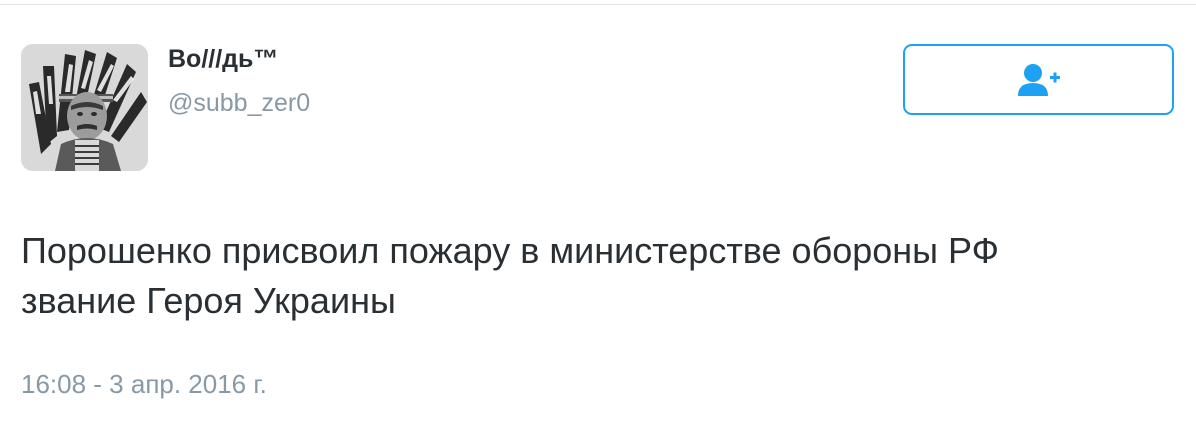 This screenshot has width=1196, height=435. I want to click on tweet-timestamp: 16:08 - 3 апр. 2016 г., so click(144, 384).